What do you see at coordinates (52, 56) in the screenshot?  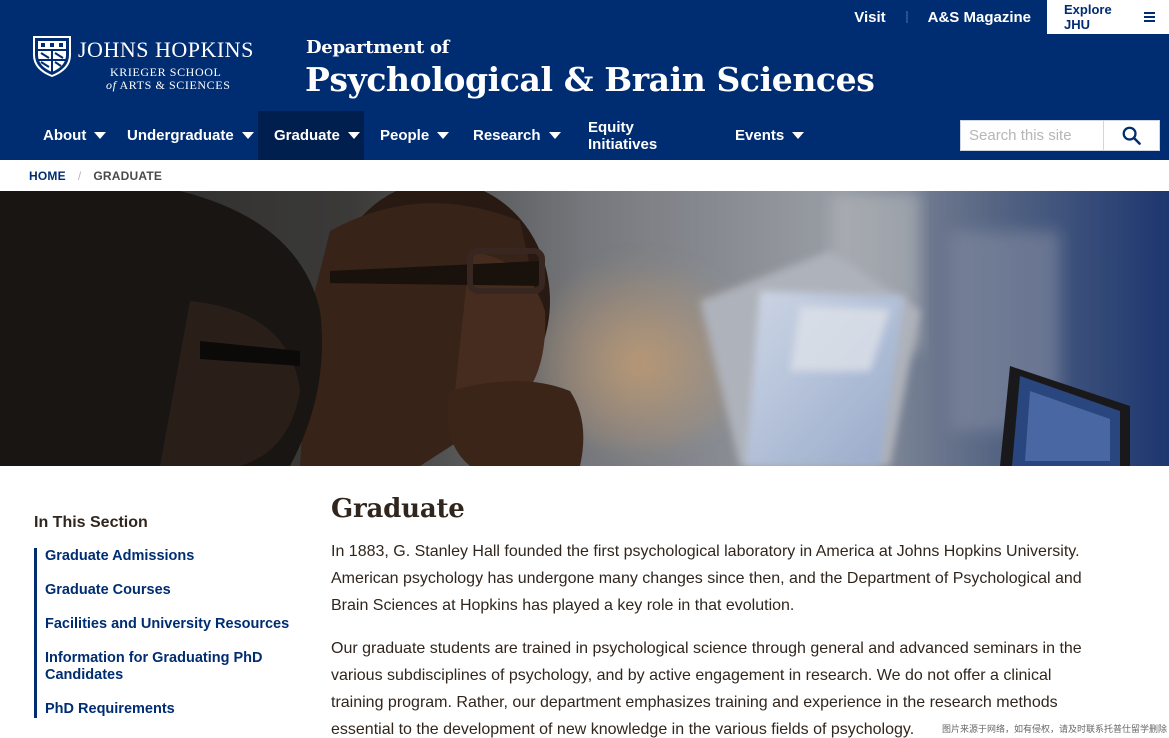 I see `university-shield-icon` at bounding box center [52, 56].